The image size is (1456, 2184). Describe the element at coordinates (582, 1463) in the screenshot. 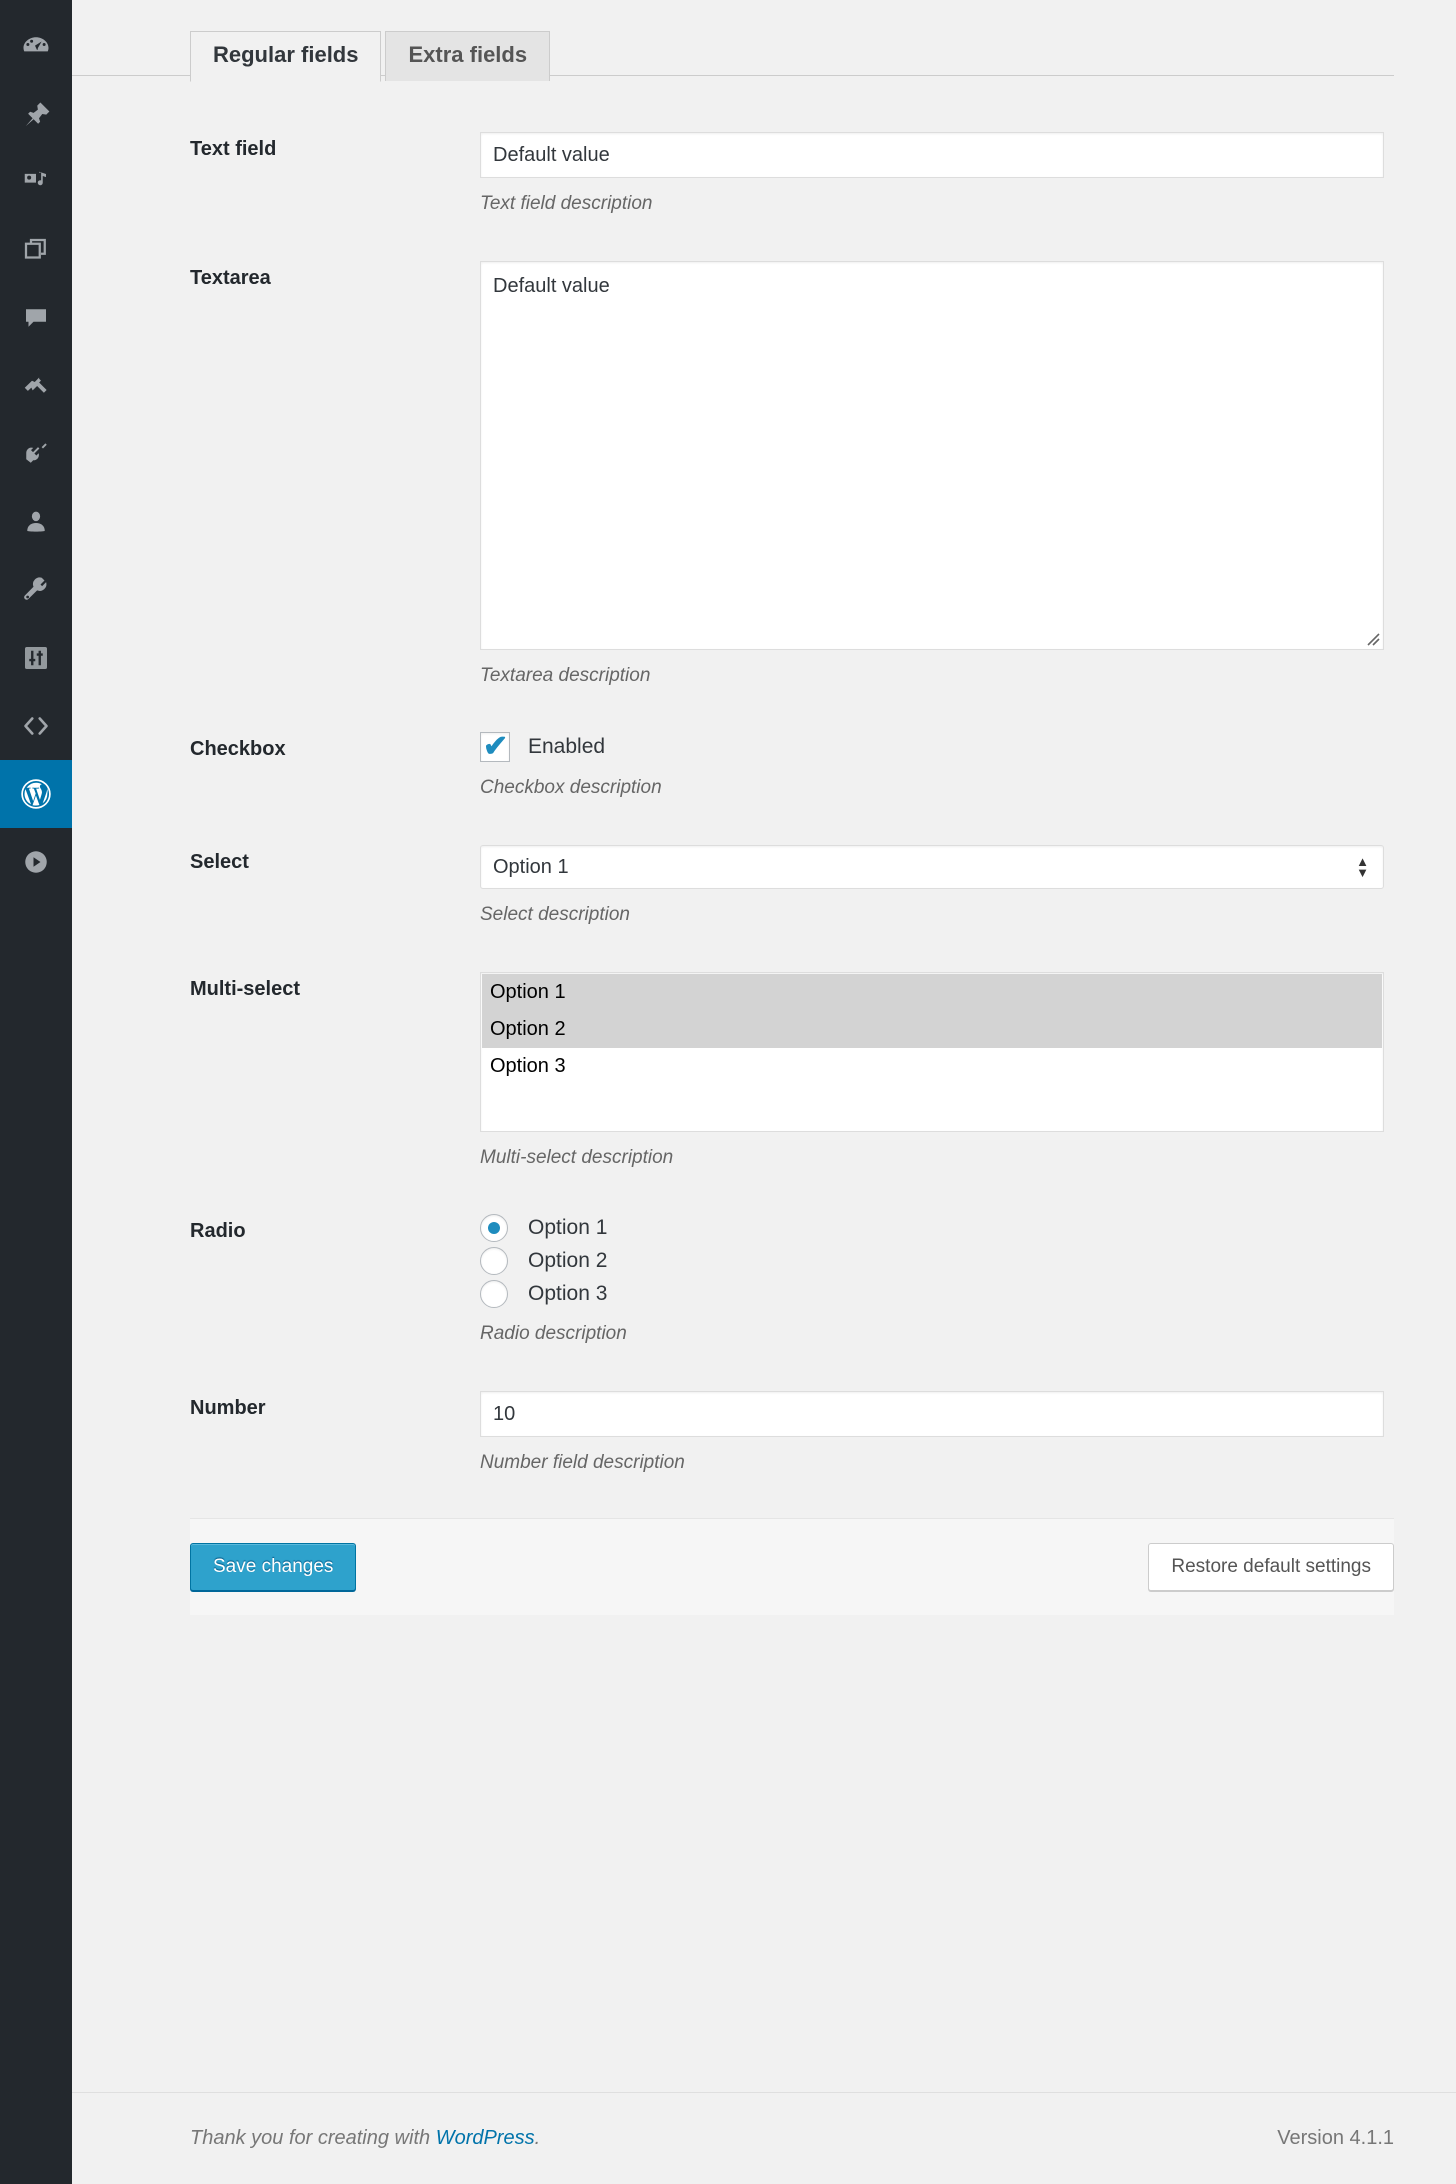

I see `number-field-description: Number field description` at that location.